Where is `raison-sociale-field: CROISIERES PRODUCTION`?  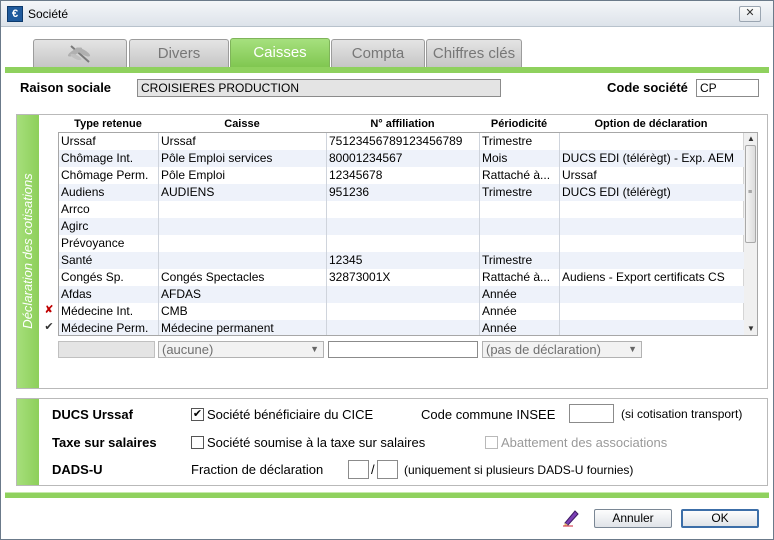
raison-sociale-field: CROISIERES PRODUCTION is located at coordinates (319, 88).